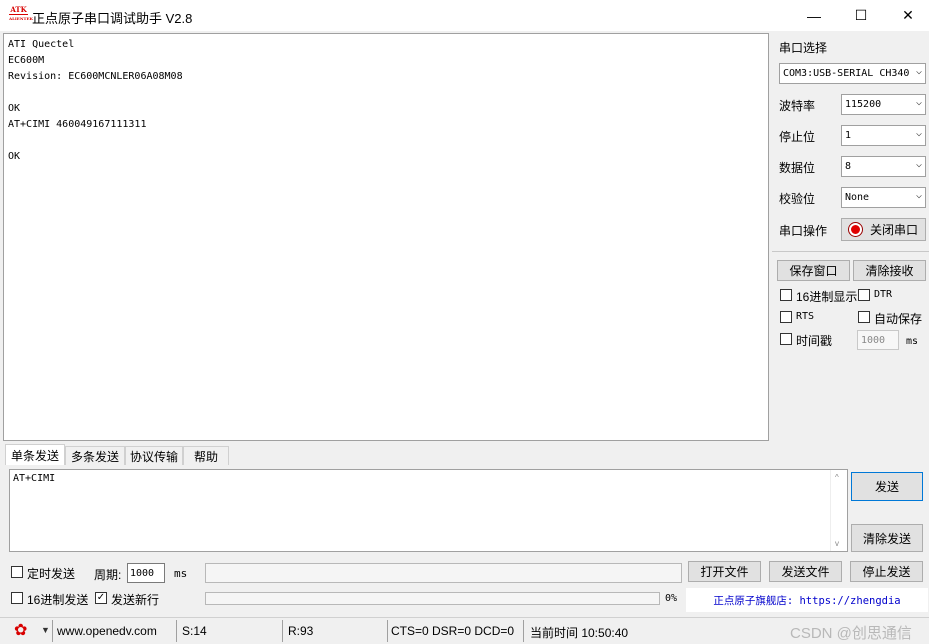 Image resolution: width=929 pixels, height=644 pixels. Describe the element at coordinates (803, 48) in the screenshot. I see `port-select-label: 串口选择` at that location.